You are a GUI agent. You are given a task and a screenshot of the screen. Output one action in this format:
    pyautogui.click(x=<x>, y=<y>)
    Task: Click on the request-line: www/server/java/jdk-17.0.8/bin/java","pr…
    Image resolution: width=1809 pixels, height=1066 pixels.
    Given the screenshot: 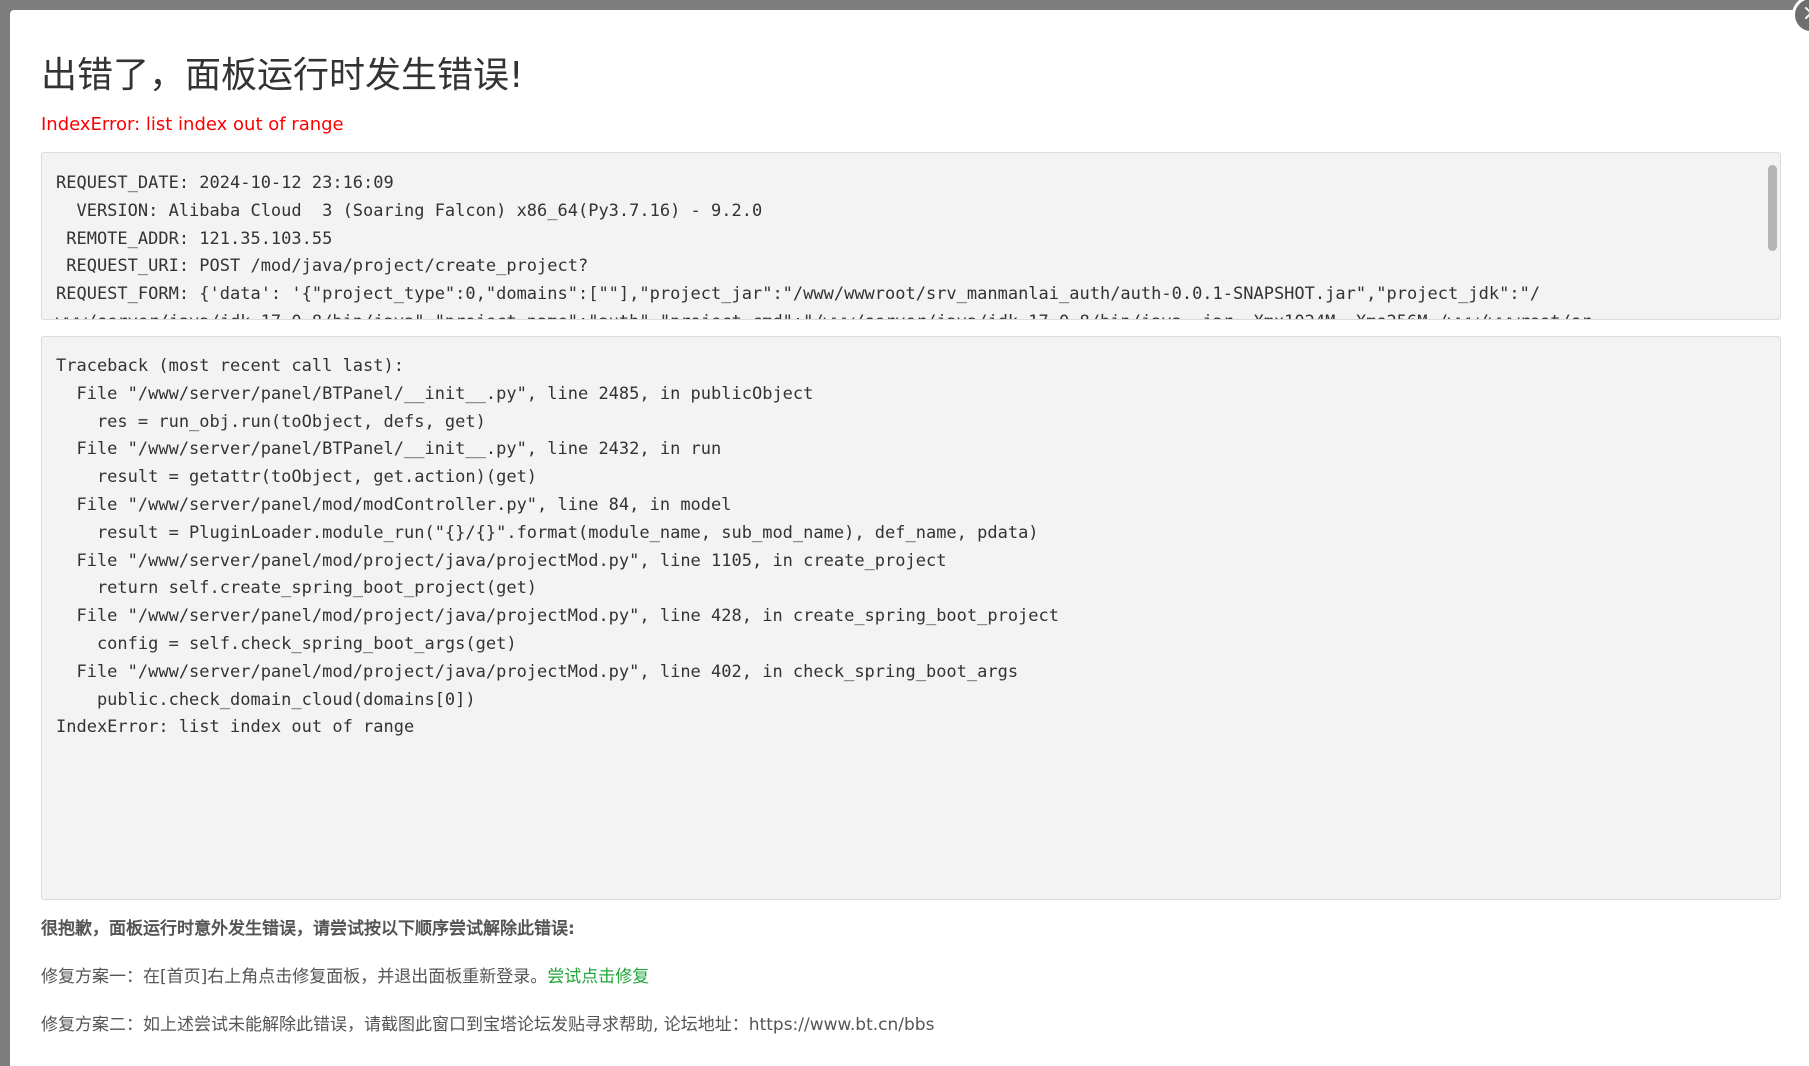 What is the action you would take?
    pyautogui.click(x=823, y=315)
    